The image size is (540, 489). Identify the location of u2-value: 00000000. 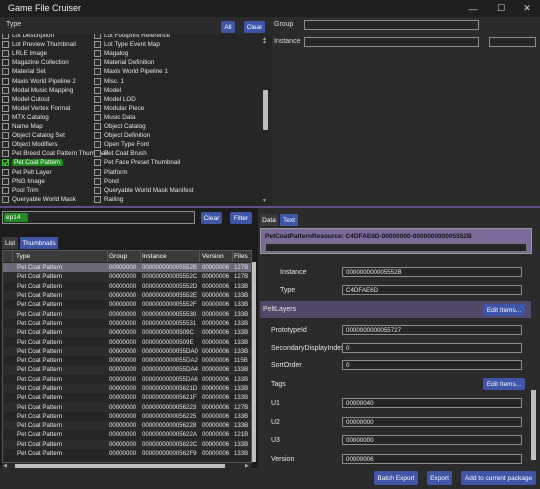
(432, 422).